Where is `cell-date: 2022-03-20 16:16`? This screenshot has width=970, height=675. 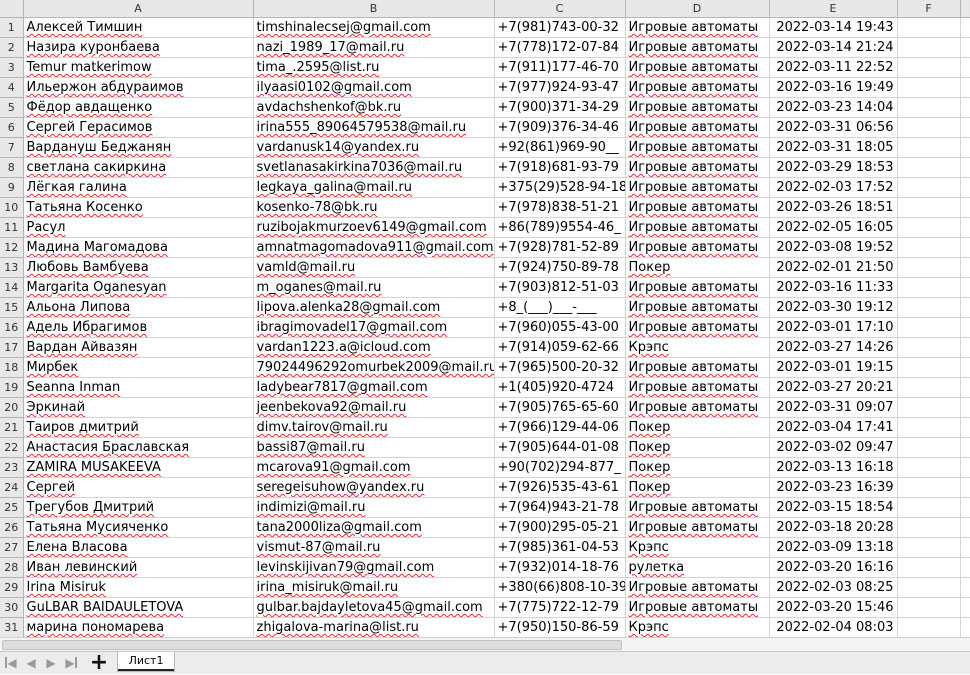
cell-date: 2022-03-20 16:16 is located at coordinates (833, 567).